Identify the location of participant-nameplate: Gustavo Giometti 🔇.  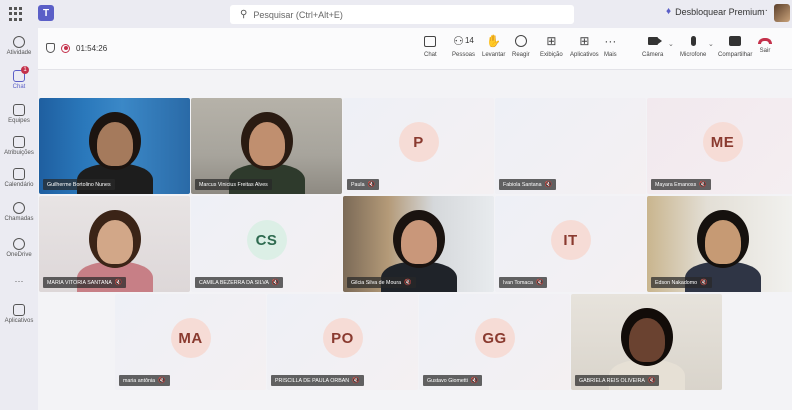
(453, 380).